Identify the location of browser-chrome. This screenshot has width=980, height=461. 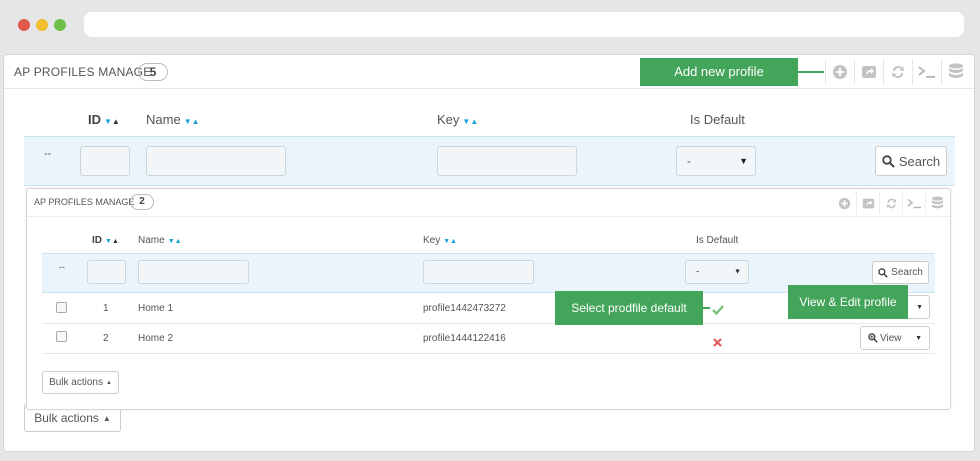
(490, 26).